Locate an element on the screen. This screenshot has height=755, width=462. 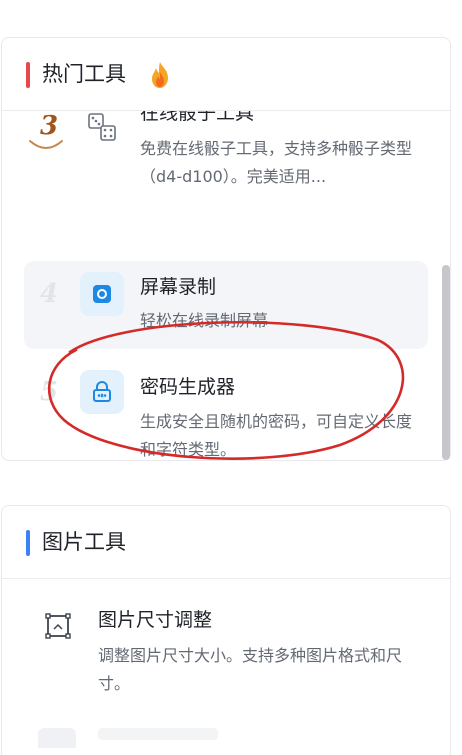
rank-number: 3 is located at coordinates (49, 126).